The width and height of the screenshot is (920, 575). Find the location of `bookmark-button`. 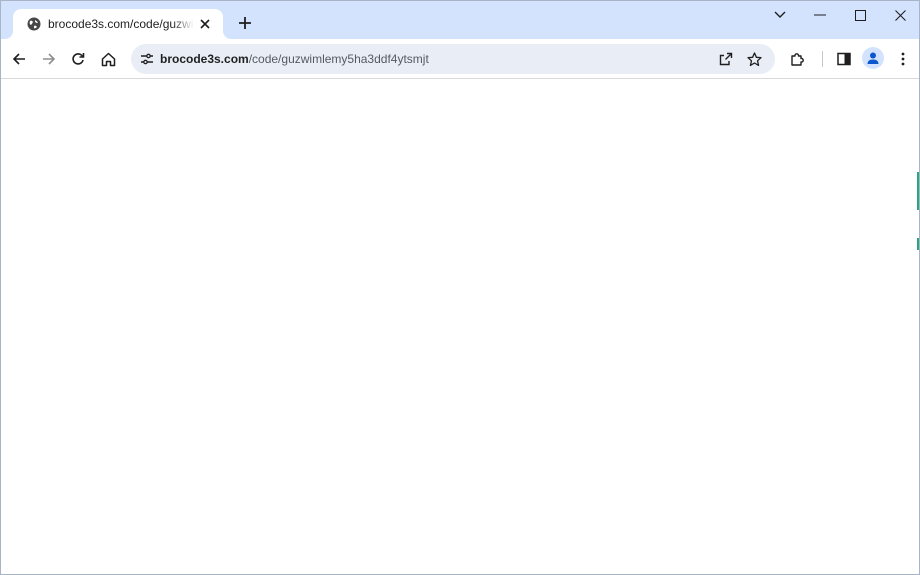

bookmark-button is located at coordinates (754, 59).